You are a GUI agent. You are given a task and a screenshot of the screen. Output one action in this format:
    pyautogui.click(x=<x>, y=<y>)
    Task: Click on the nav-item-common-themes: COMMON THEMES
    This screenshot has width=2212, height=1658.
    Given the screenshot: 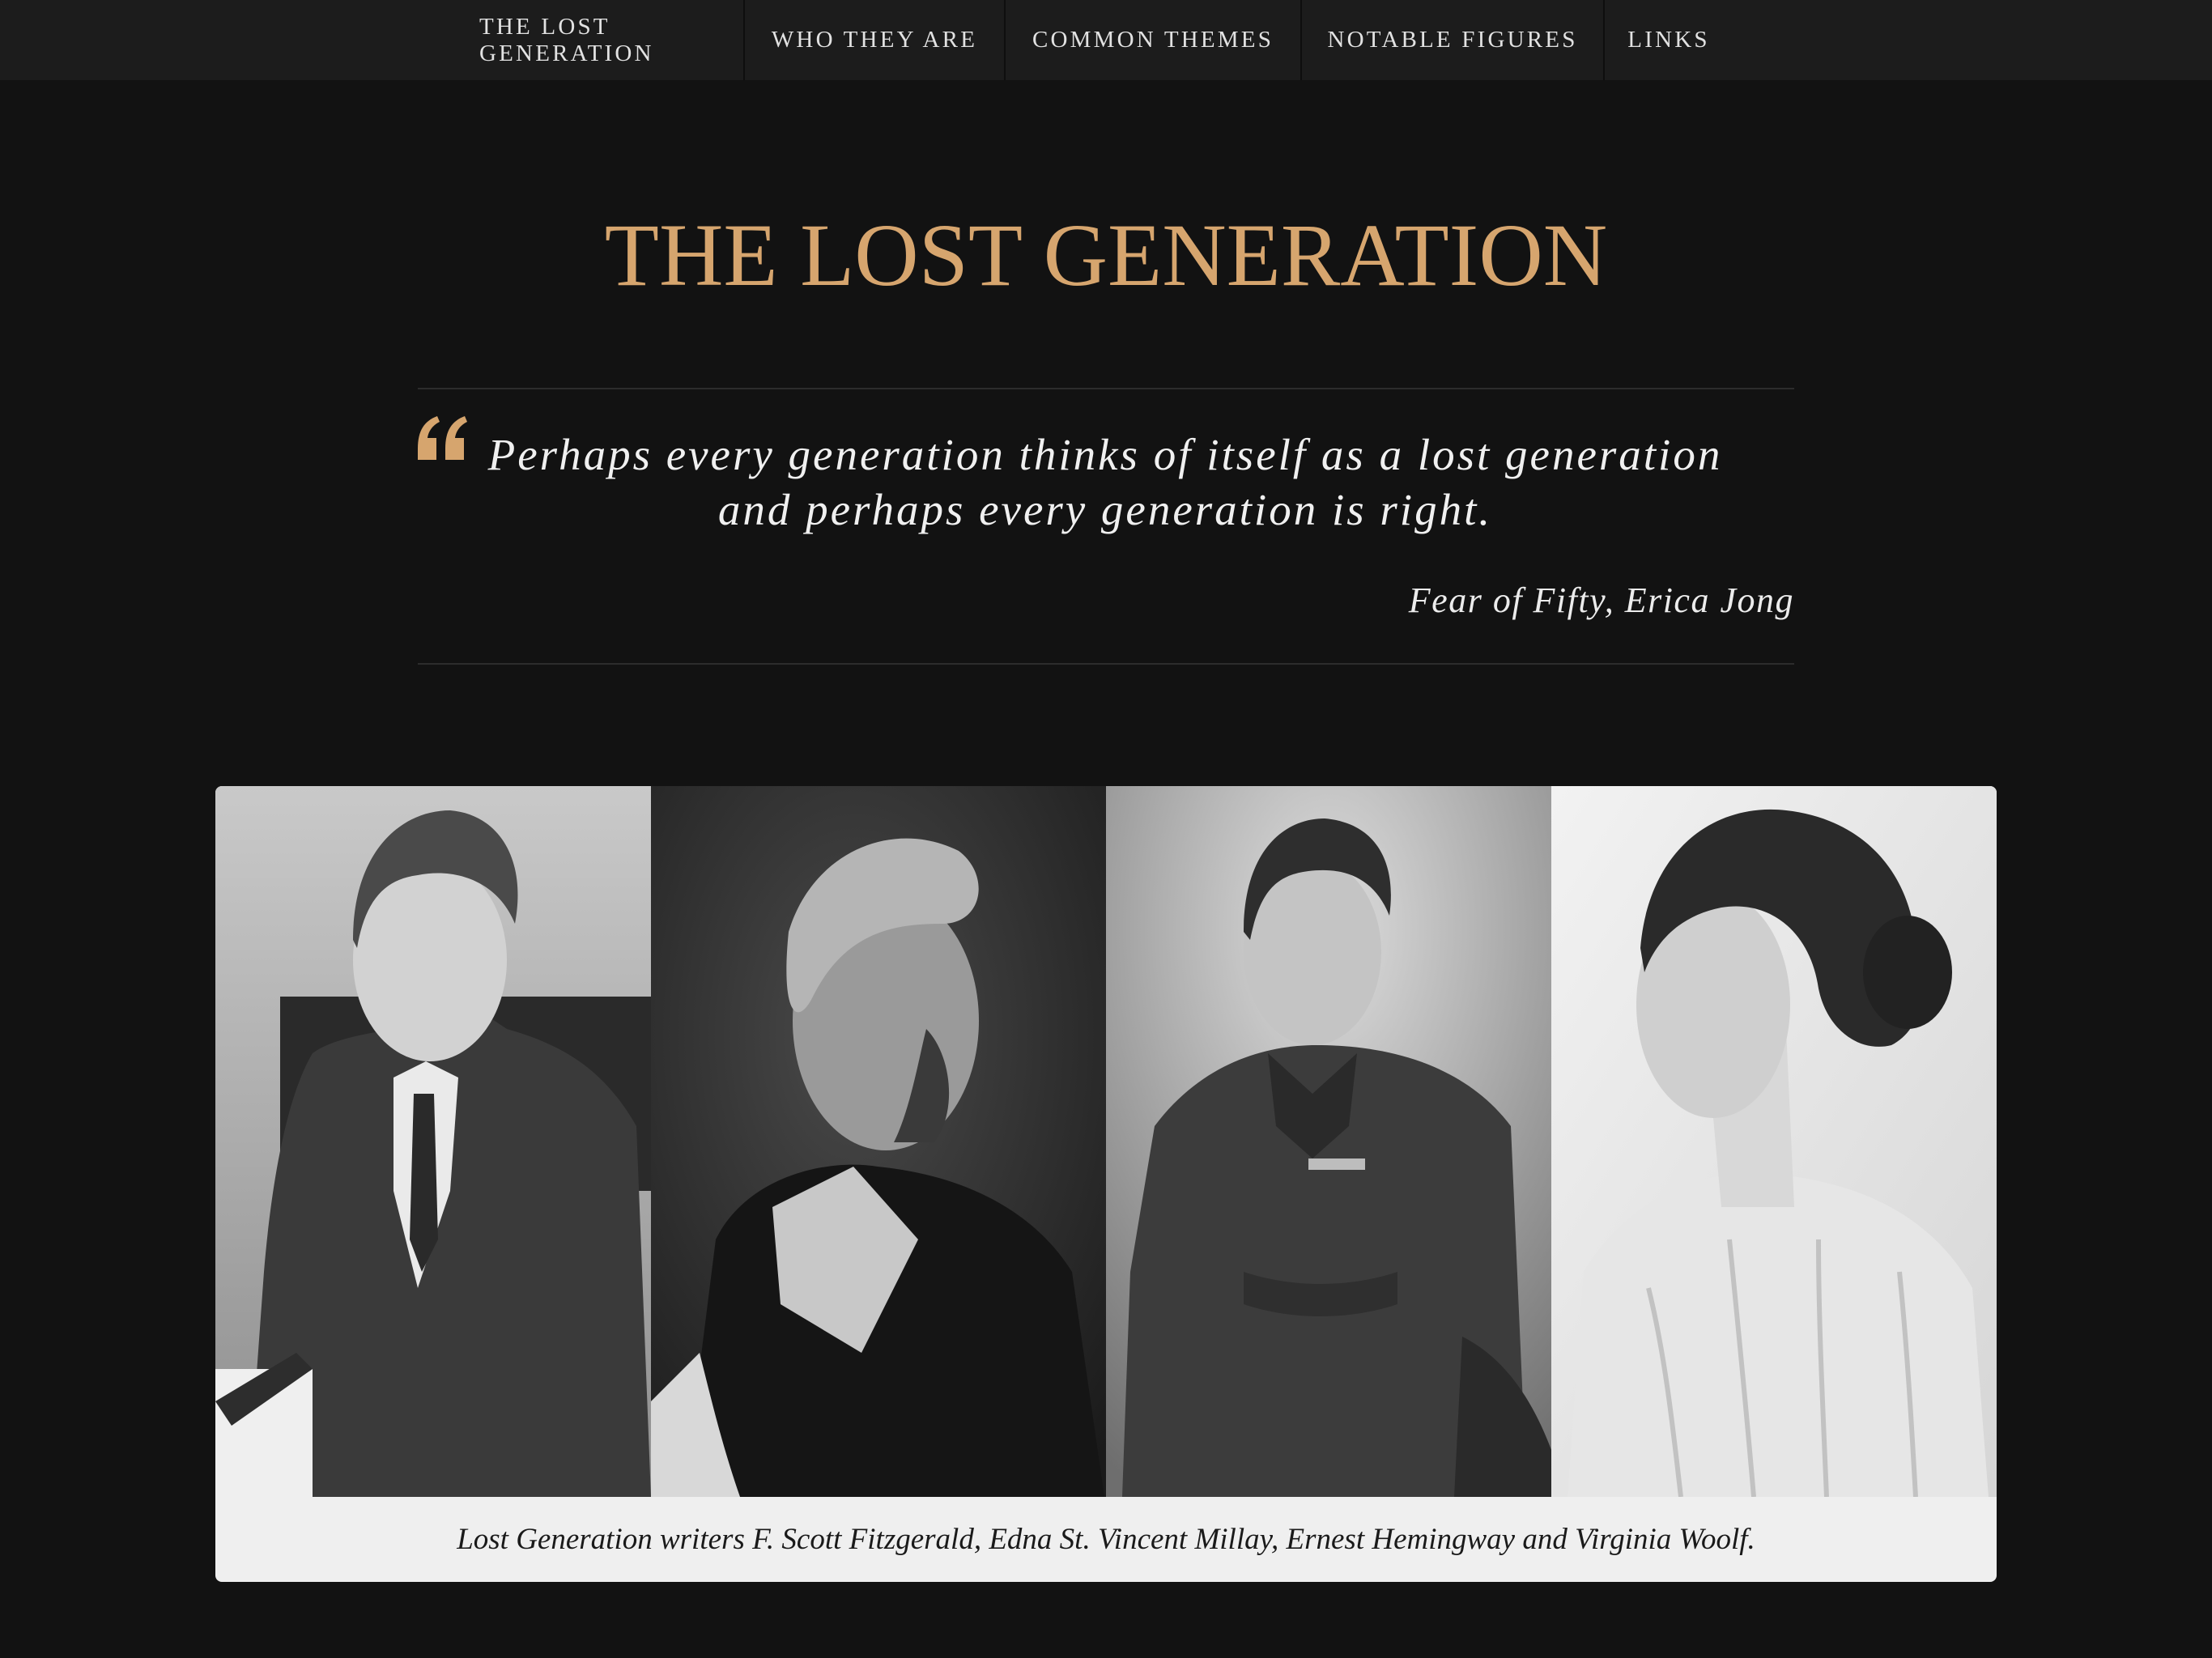 What is the action you would take?
    pyautogui.click(x=1153, y=40)
    